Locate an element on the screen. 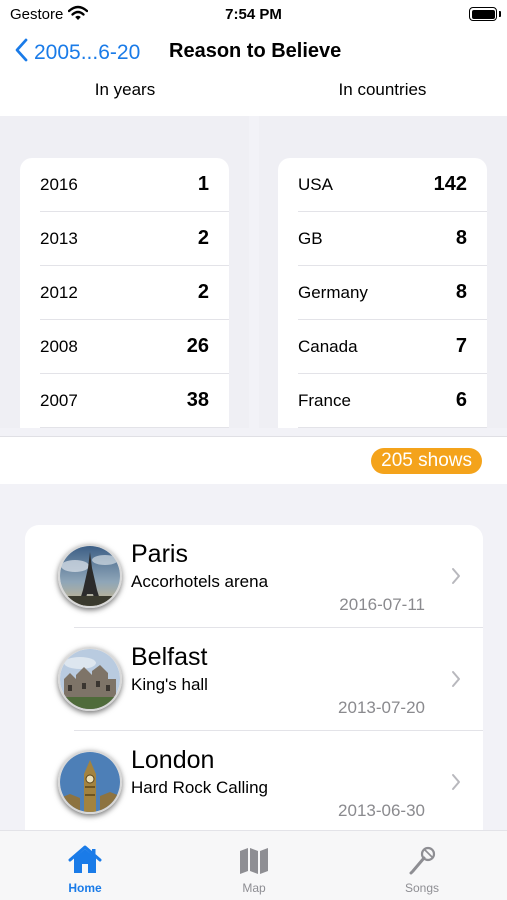 Image resolution: width=507 pixels, height=900 pixels. concert-date: 2013-07-20 is located at coordinates (381, 707).